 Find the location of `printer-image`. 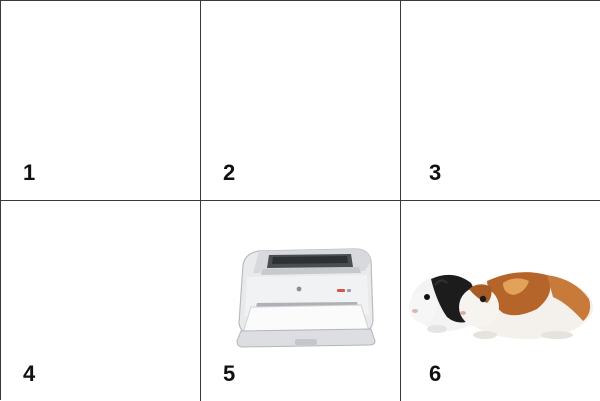

printer-image is located at coordinates (306, 298).